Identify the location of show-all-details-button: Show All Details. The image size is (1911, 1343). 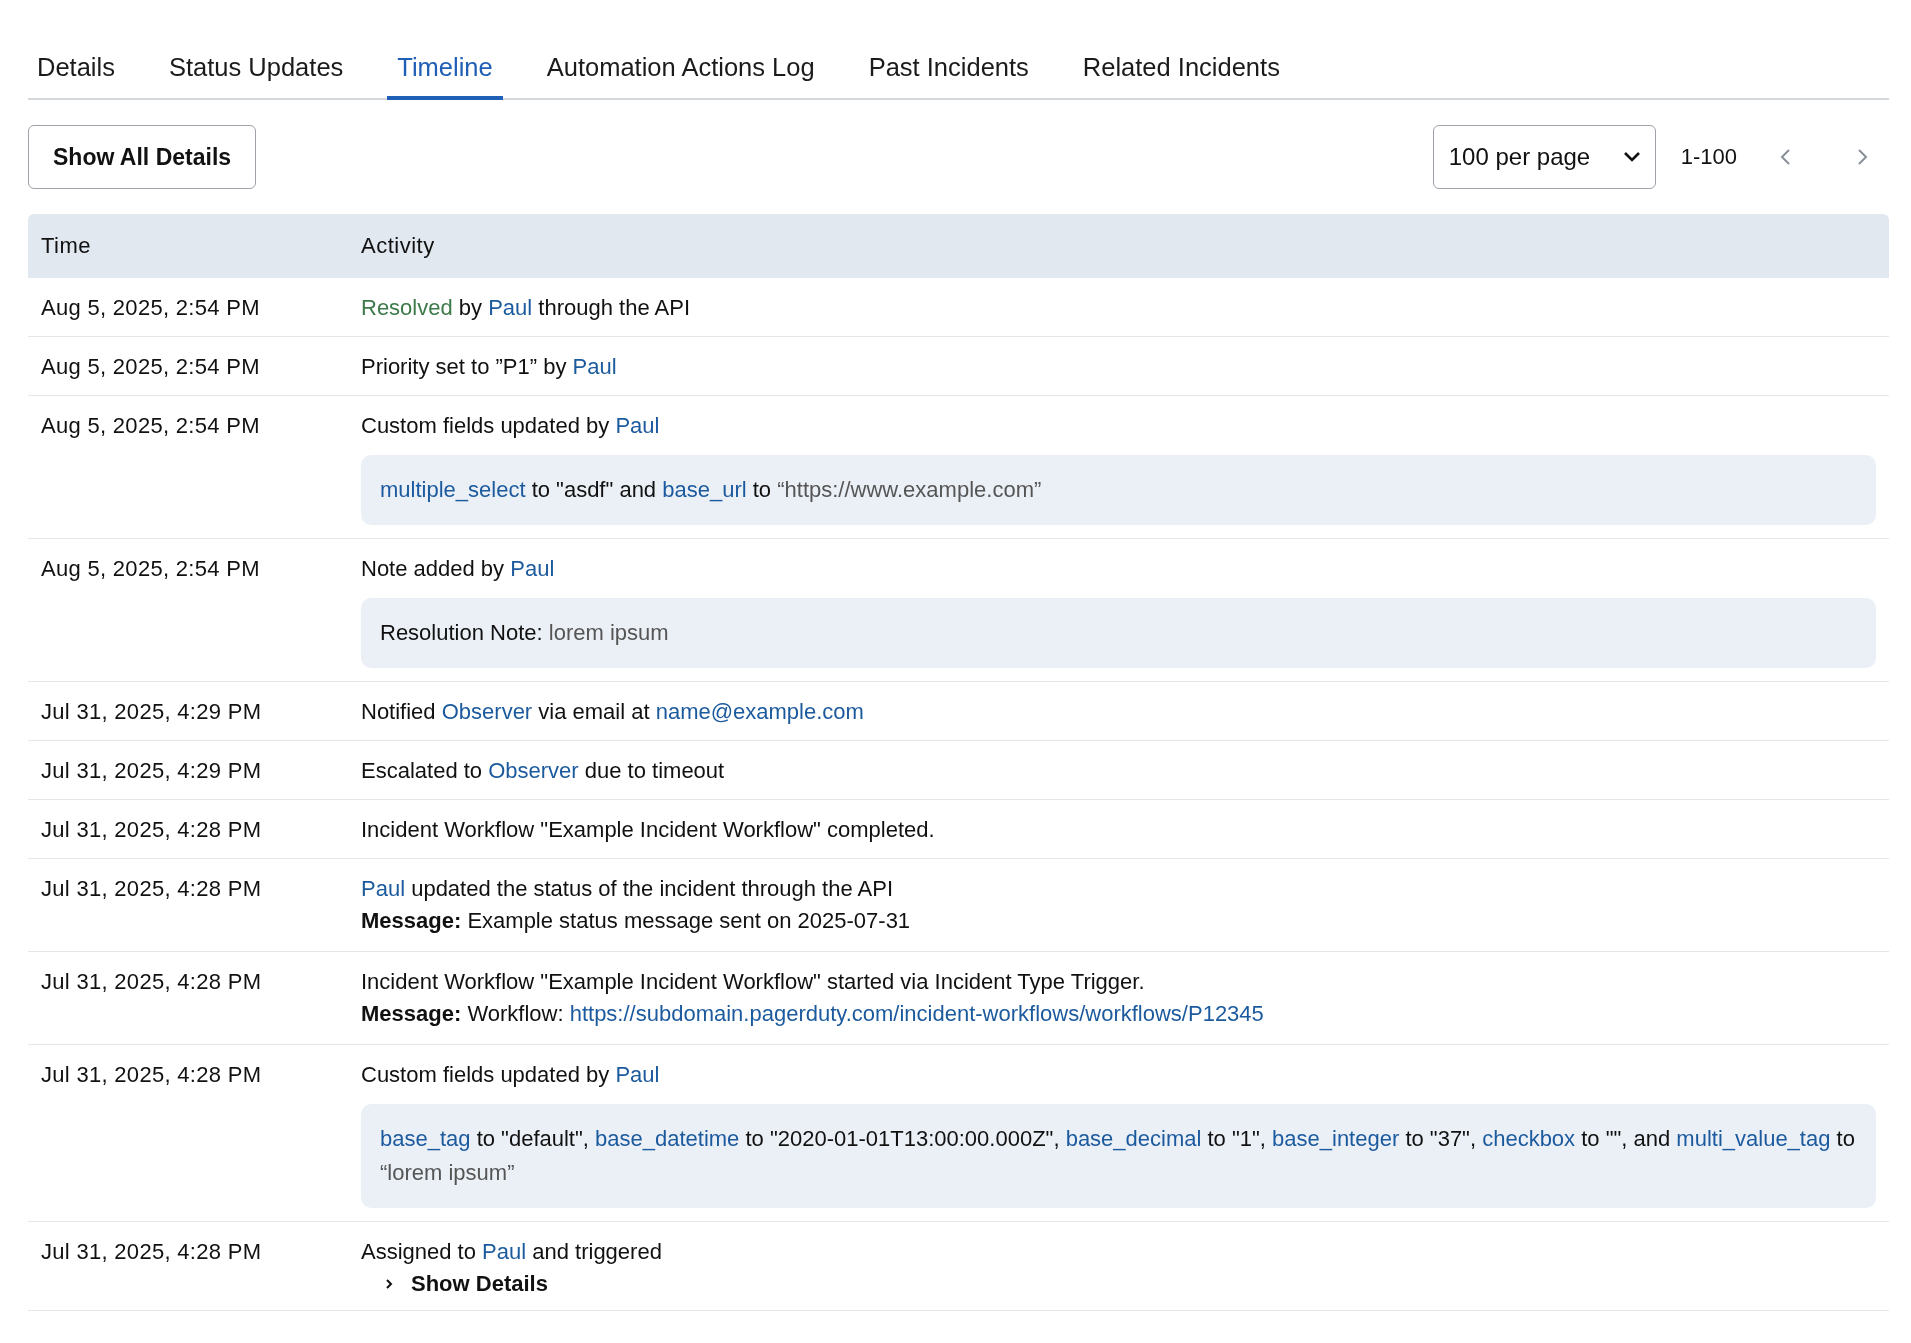
(142, 157).